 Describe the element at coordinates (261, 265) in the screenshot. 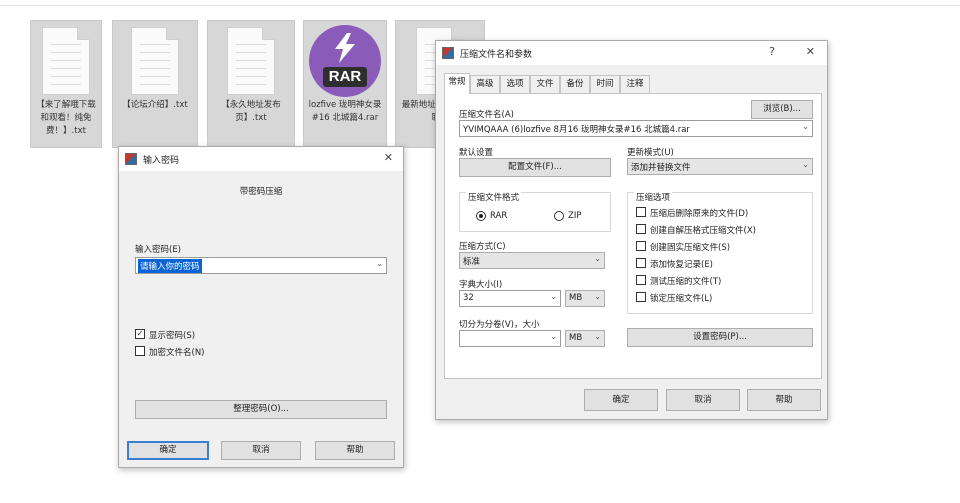

I see `password-input: 请输入你的密码 ⌄` at that location.